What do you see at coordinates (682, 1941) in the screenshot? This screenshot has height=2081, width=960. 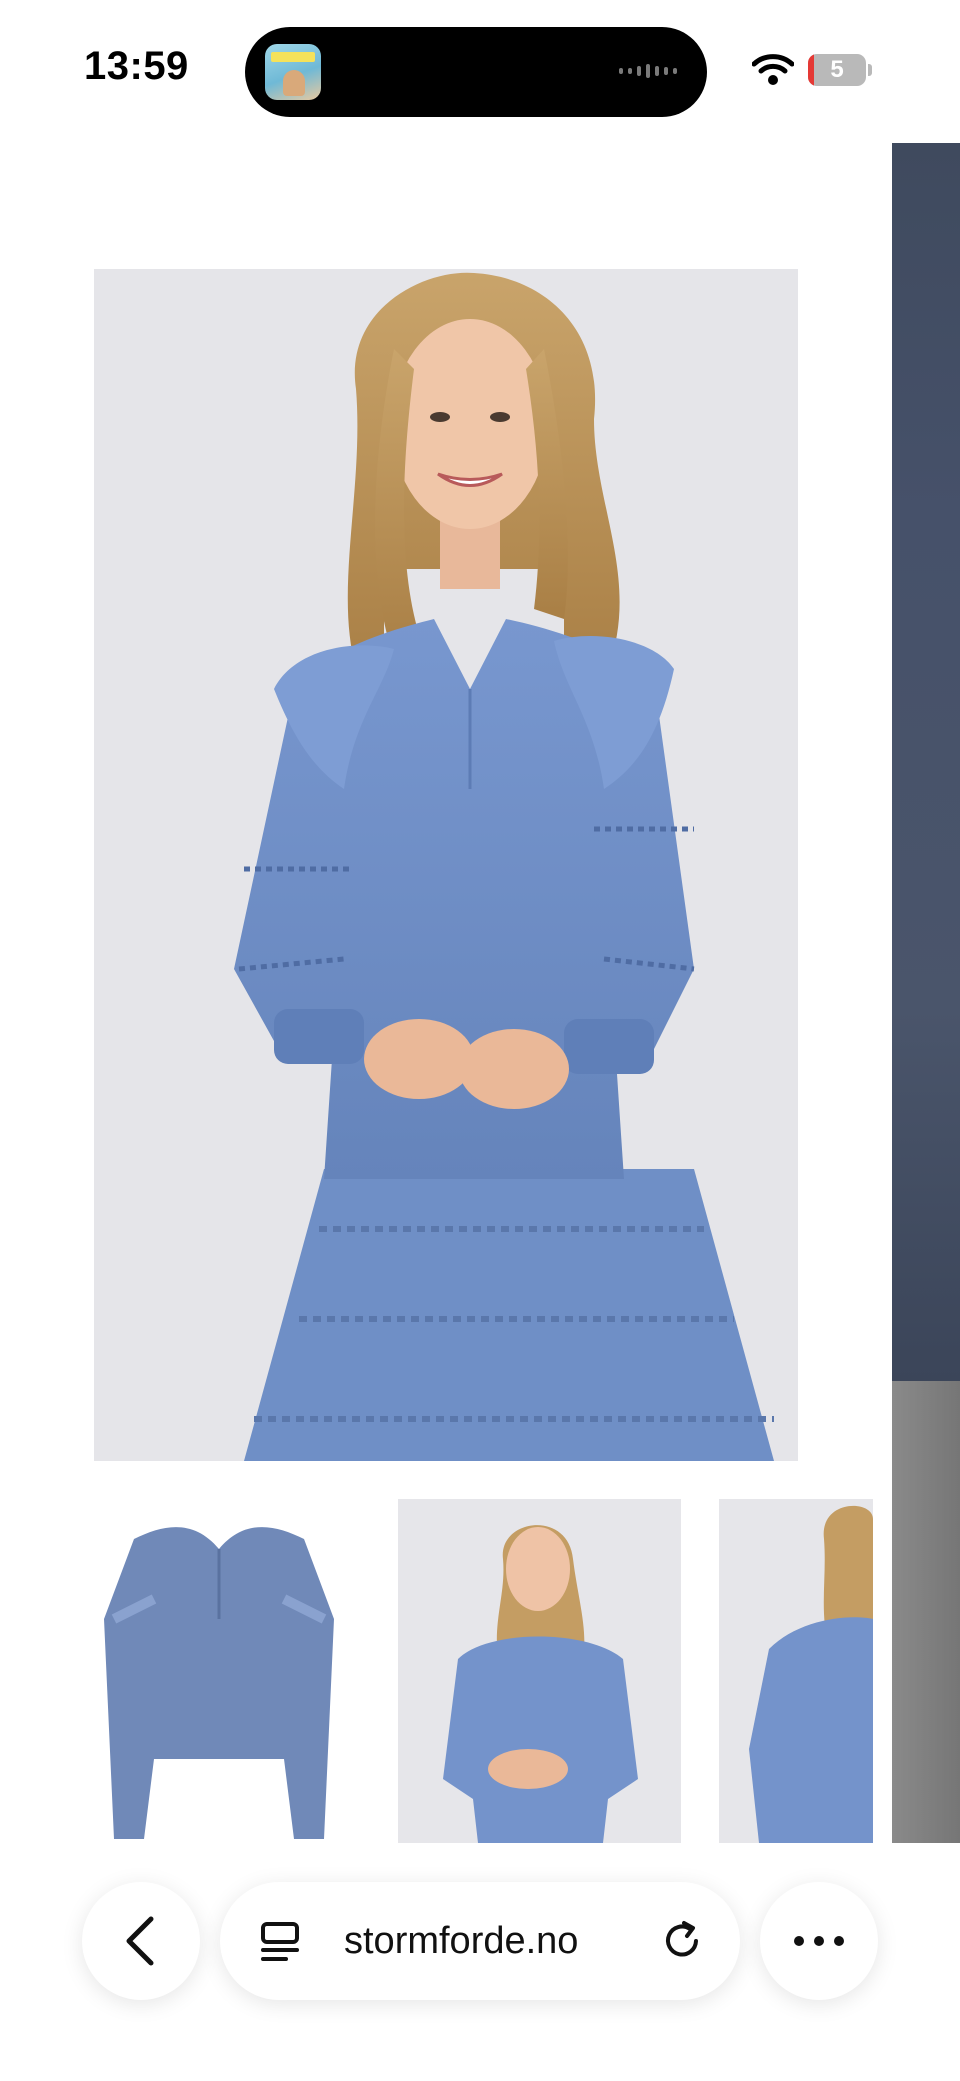 I see `reload-icon` at bounding box center [682, 1941].